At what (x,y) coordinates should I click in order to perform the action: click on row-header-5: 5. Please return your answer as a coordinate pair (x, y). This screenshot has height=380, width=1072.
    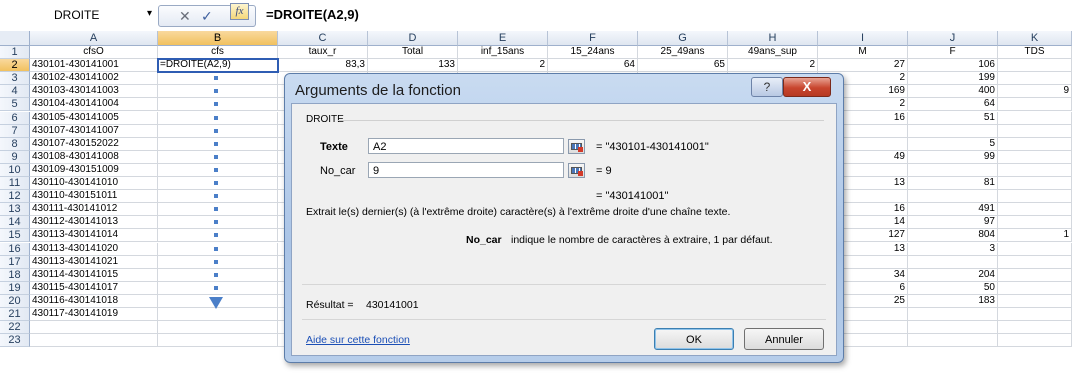
    Looking at the image, I should click on (15, 105).